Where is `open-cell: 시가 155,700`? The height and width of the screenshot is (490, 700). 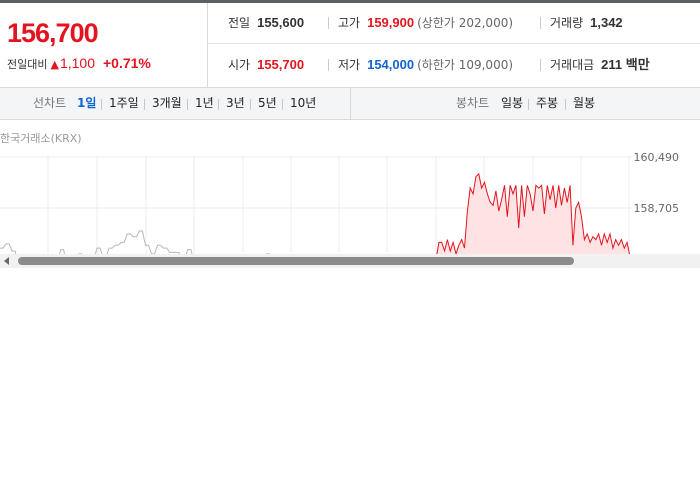
open-cell: 시가 155,700 is located at coordinates (266, 65).